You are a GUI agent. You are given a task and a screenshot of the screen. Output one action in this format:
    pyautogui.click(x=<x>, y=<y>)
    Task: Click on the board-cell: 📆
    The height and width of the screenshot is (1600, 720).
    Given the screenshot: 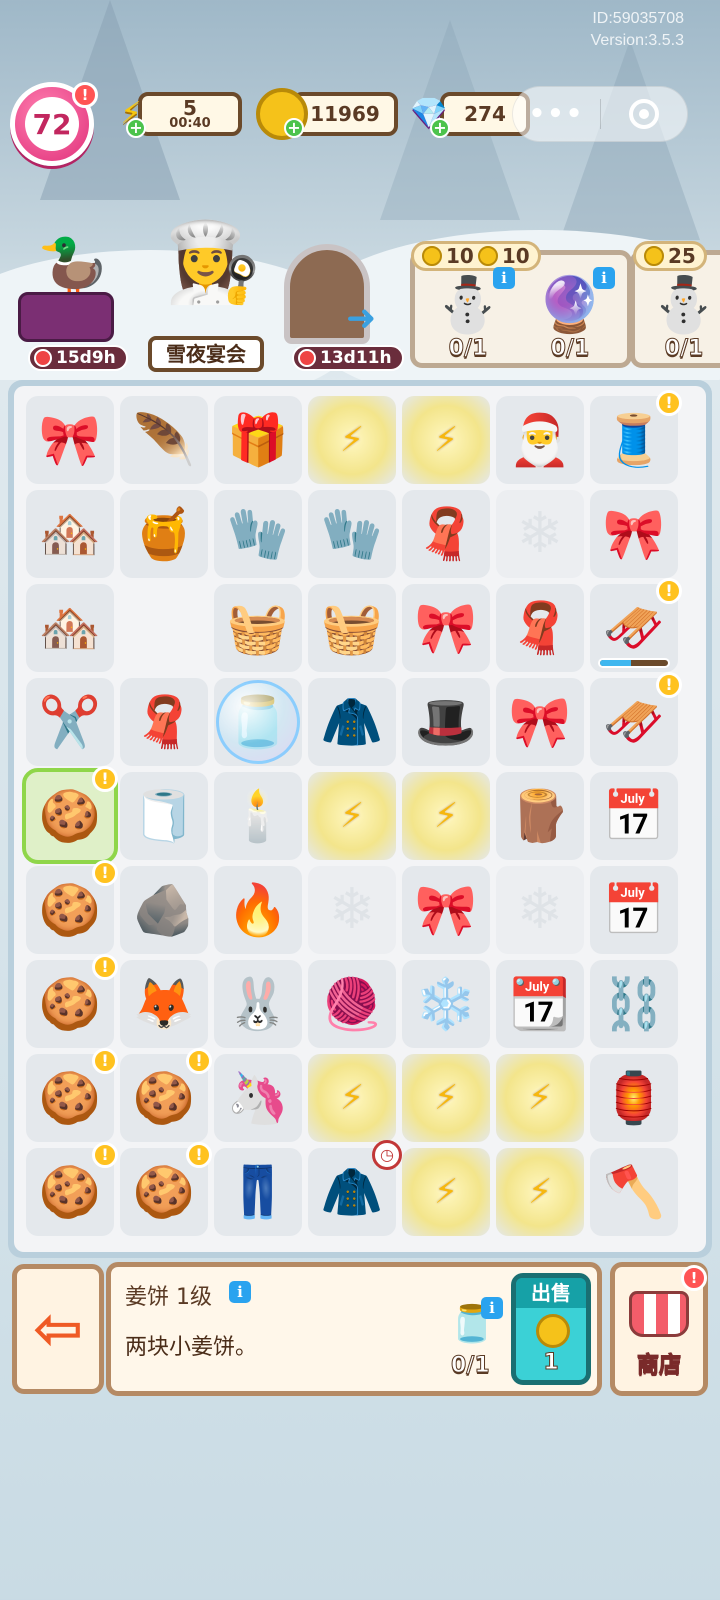 What is the action you would take?
    pyautogui.click(x=540, y=1004)
    